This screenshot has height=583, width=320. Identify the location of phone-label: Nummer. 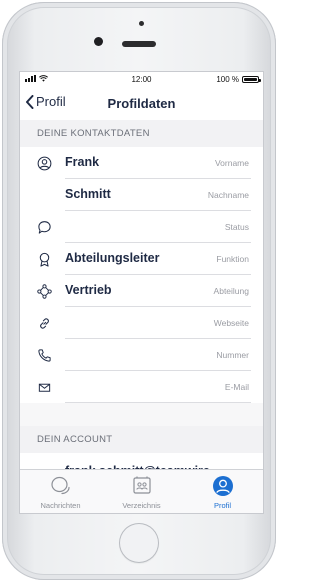
(232, 355).